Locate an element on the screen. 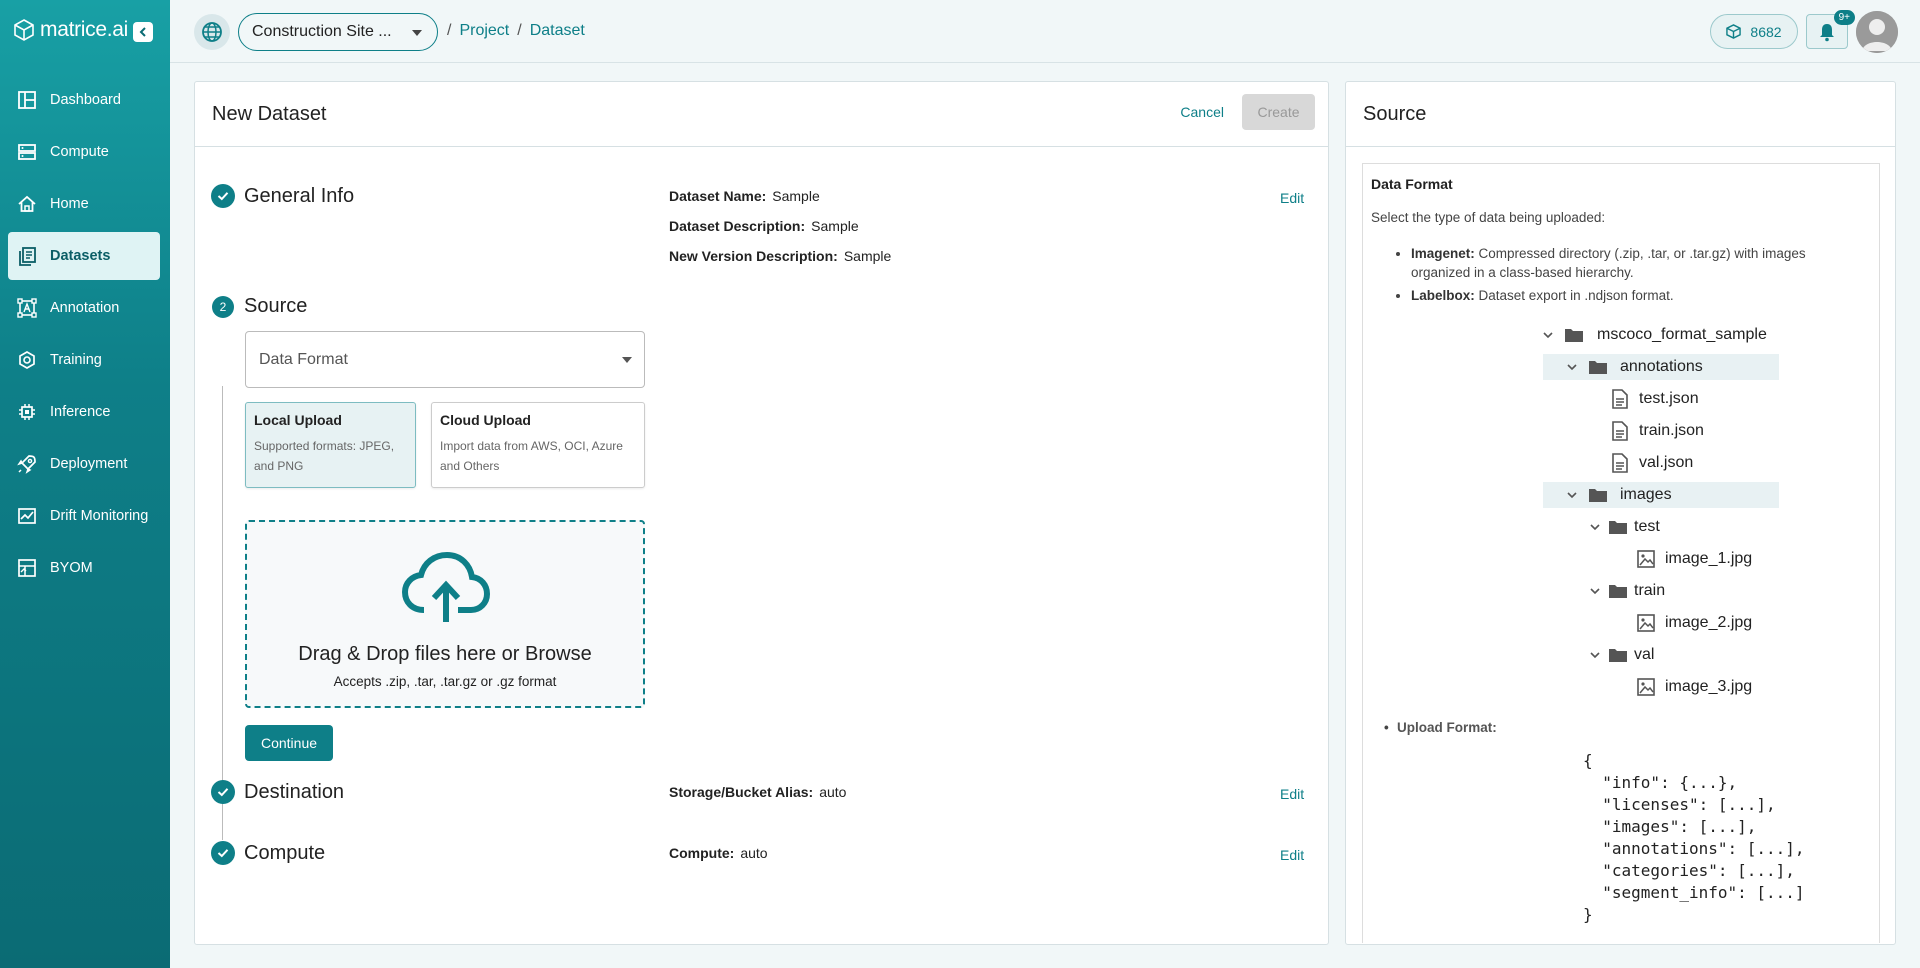 The image size is (1920, 968). caret-down-icon is located at coordinates (417, 33).